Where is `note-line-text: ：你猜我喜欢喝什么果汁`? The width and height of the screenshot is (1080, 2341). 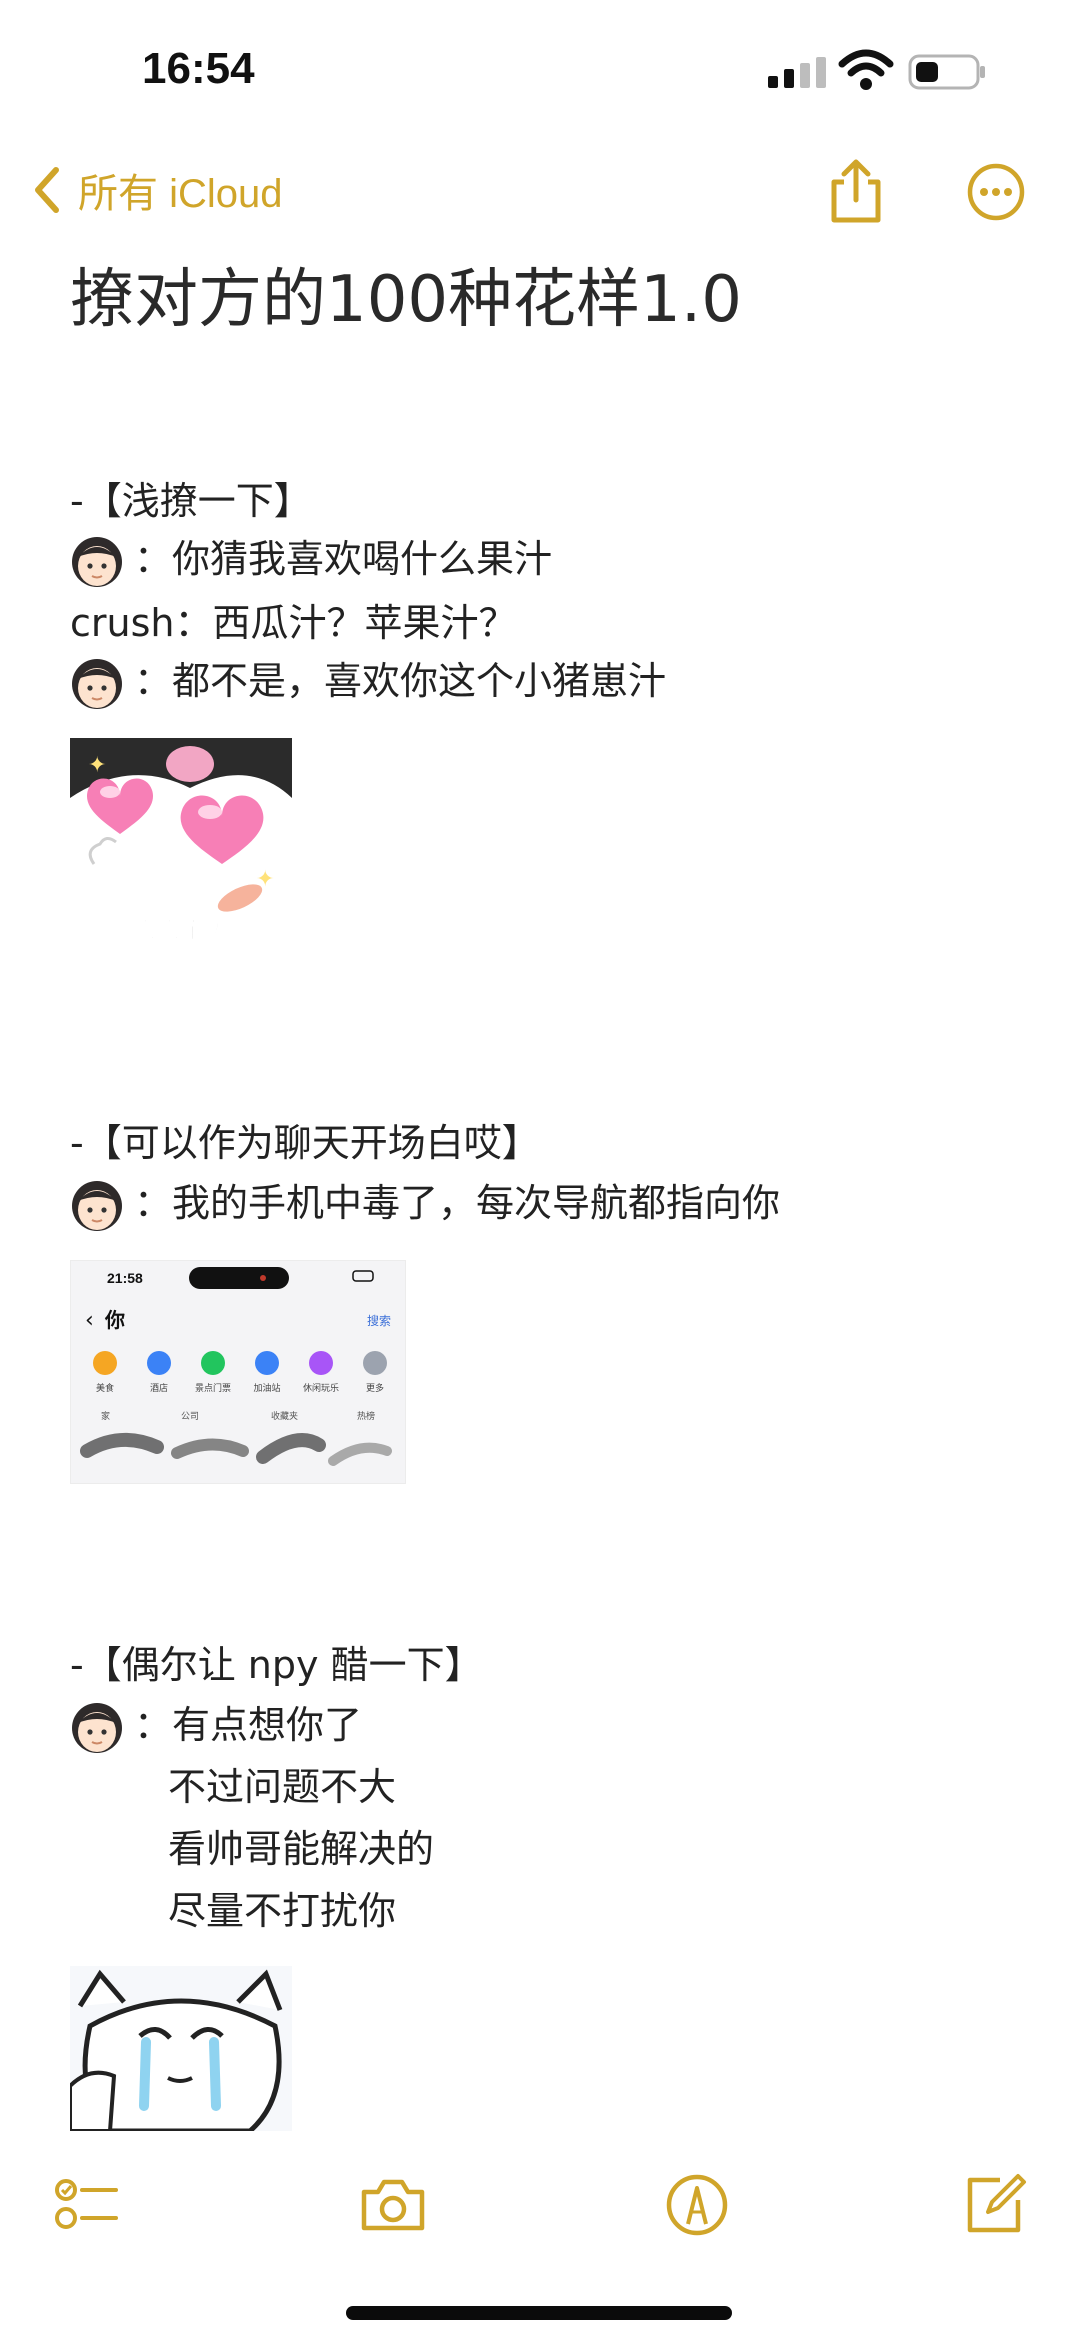 note-line-text: ：你猜我喜欢喝什么果汁 is located at coordinates (343, 559).